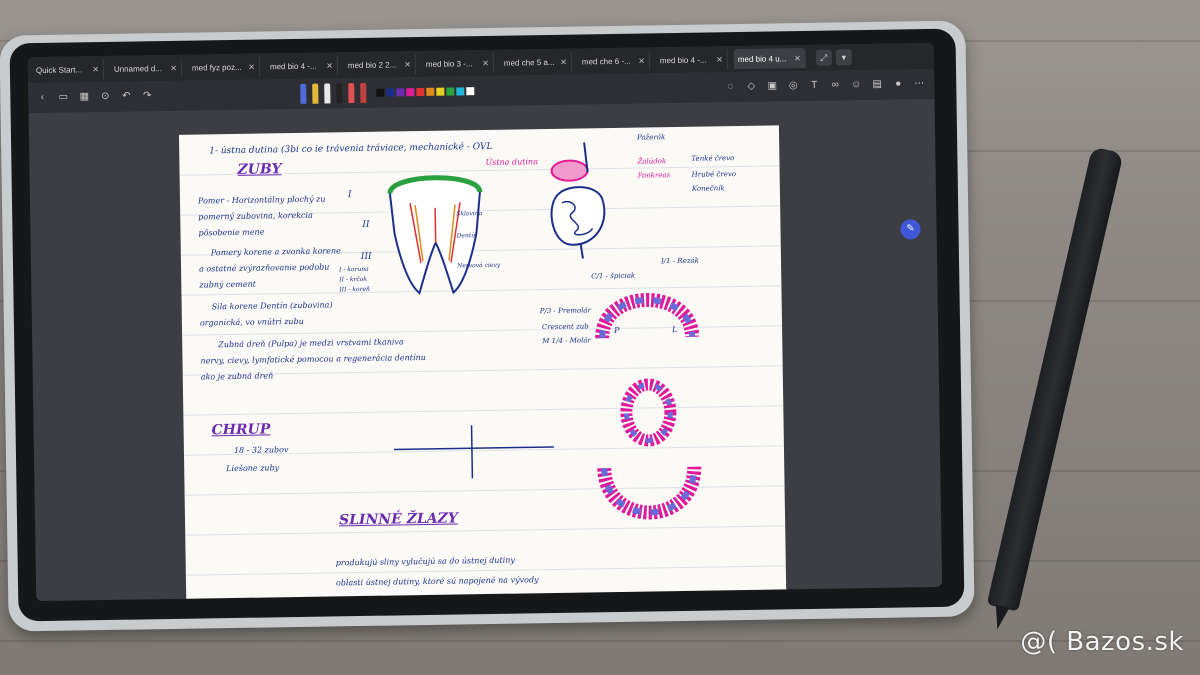  Describe the element at coordinates (793, 86) in the screenshot. I see `camera-icon: ◎` at that location.